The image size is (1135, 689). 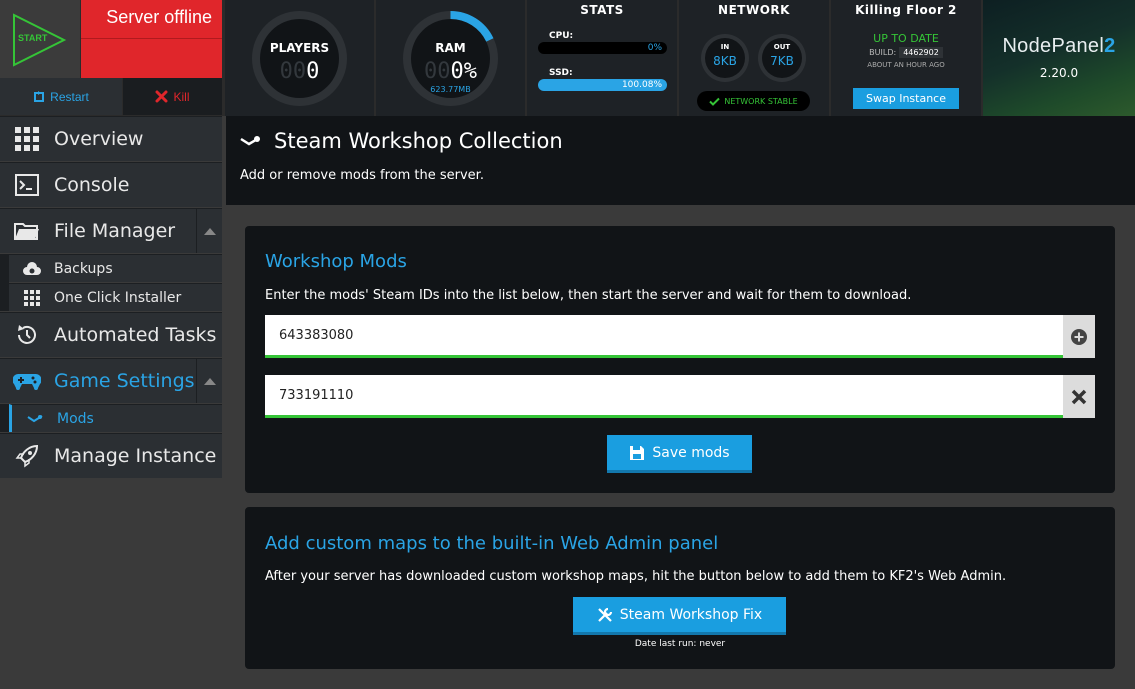 I want to click on sidebar-item-one-click-installer: One Click Installer, so click(x=115, y=297).